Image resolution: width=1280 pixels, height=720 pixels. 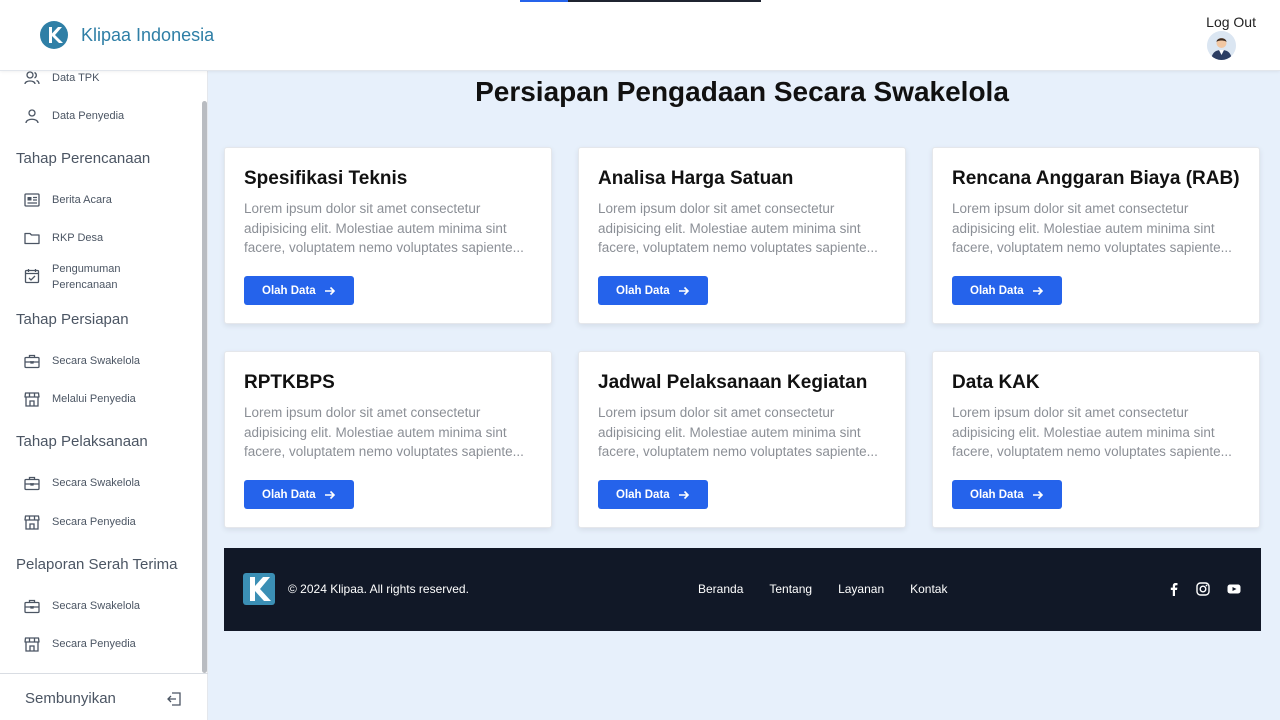 What do you see at coordinates (94, 399) in the screenshot?
I see `sidebar-item-label: Melalui Penyedia` at bounding box center [94, 399].